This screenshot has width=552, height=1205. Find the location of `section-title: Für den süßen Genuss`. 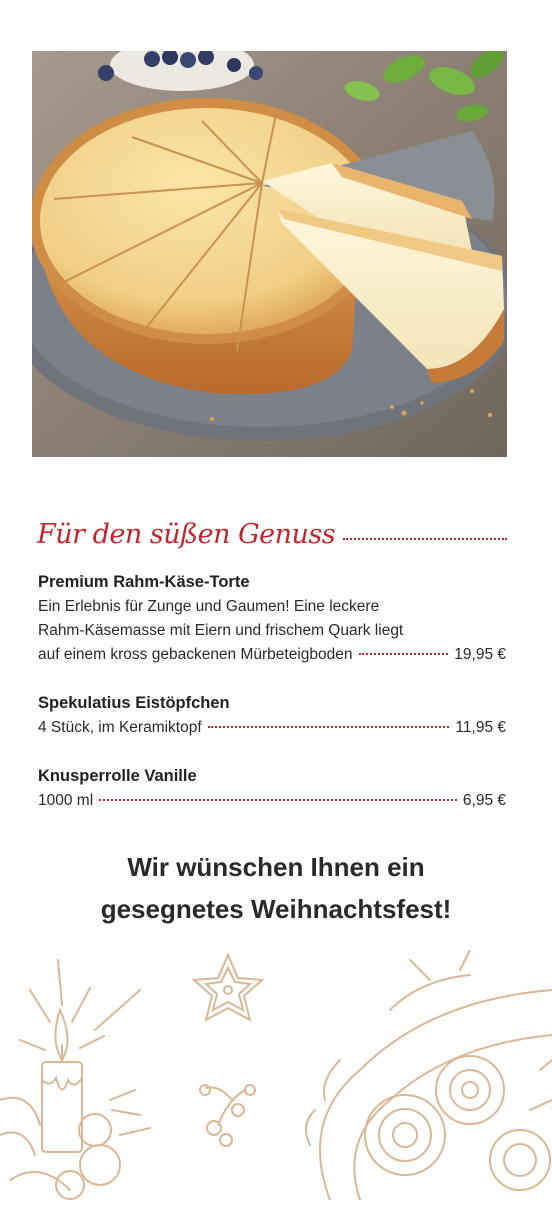

section-title: Für den süßen Genuss is located at coordinates (186, 534).